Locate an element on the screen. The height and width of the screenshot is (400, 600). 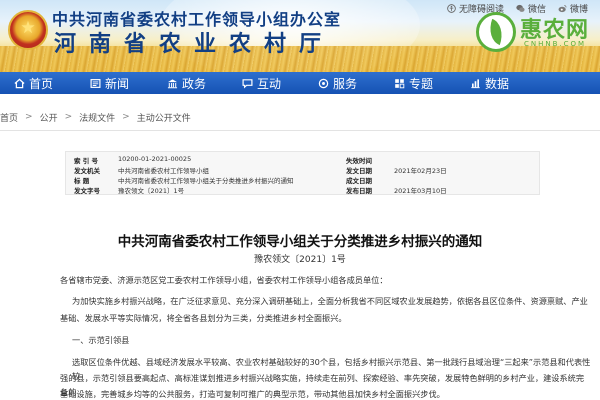
nav-item-government: 政务 is located at coordinates (186, 83).